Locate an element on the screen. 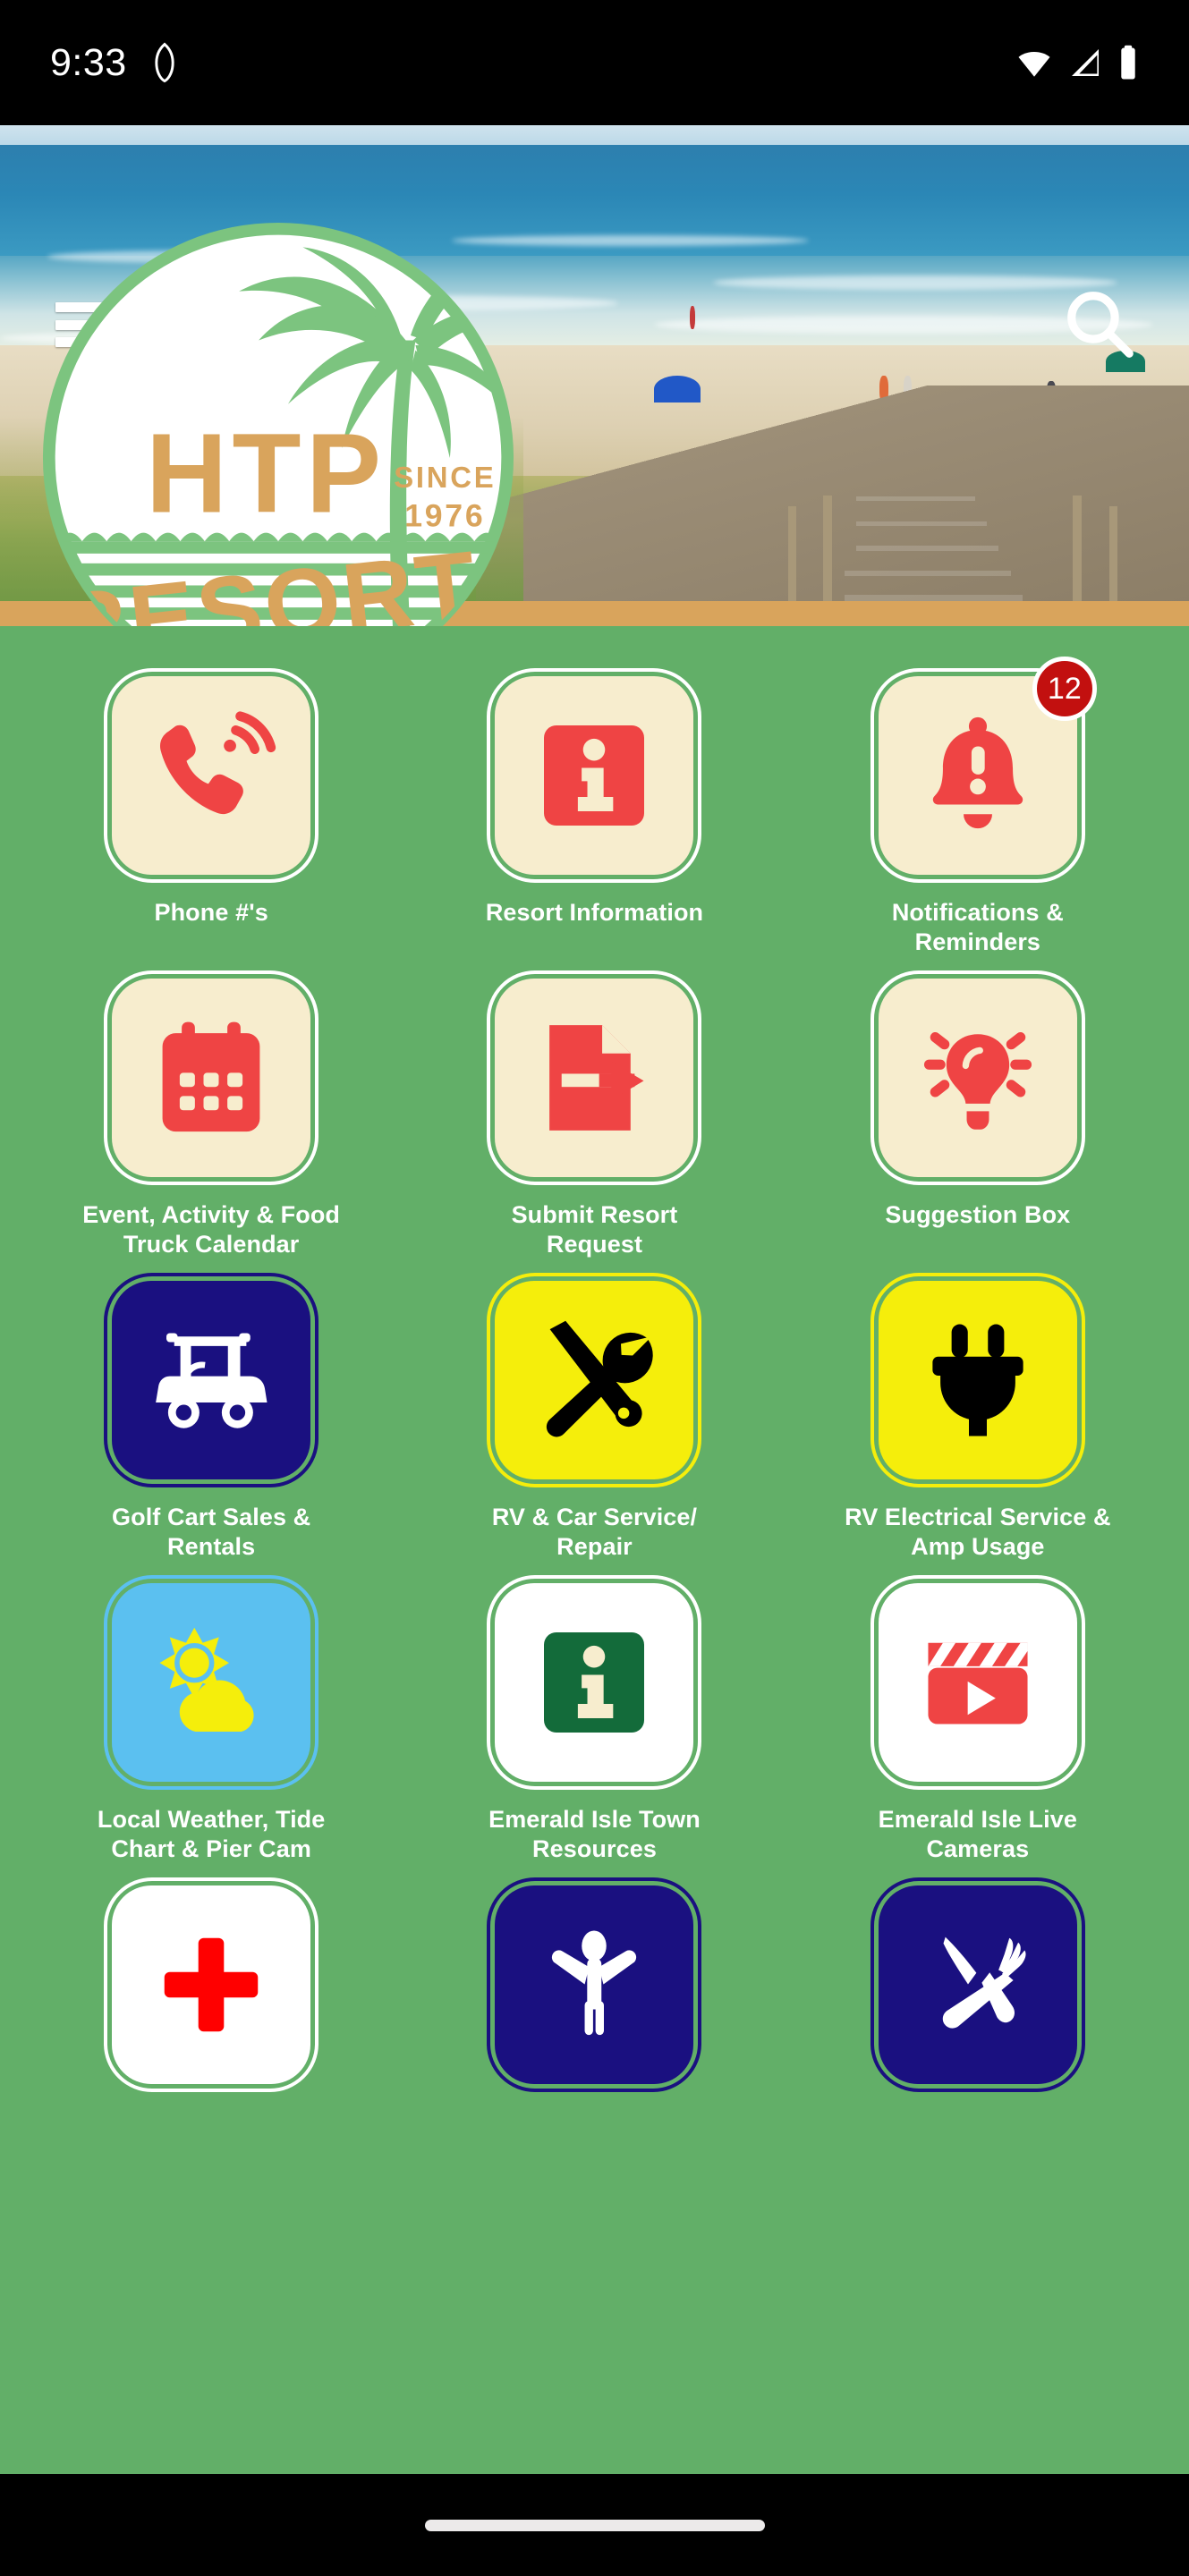 The image size is (1189, 2576). app-tile: Local Weather, Tide Chart & Pier Cam is located at coordinates (211, 1719).